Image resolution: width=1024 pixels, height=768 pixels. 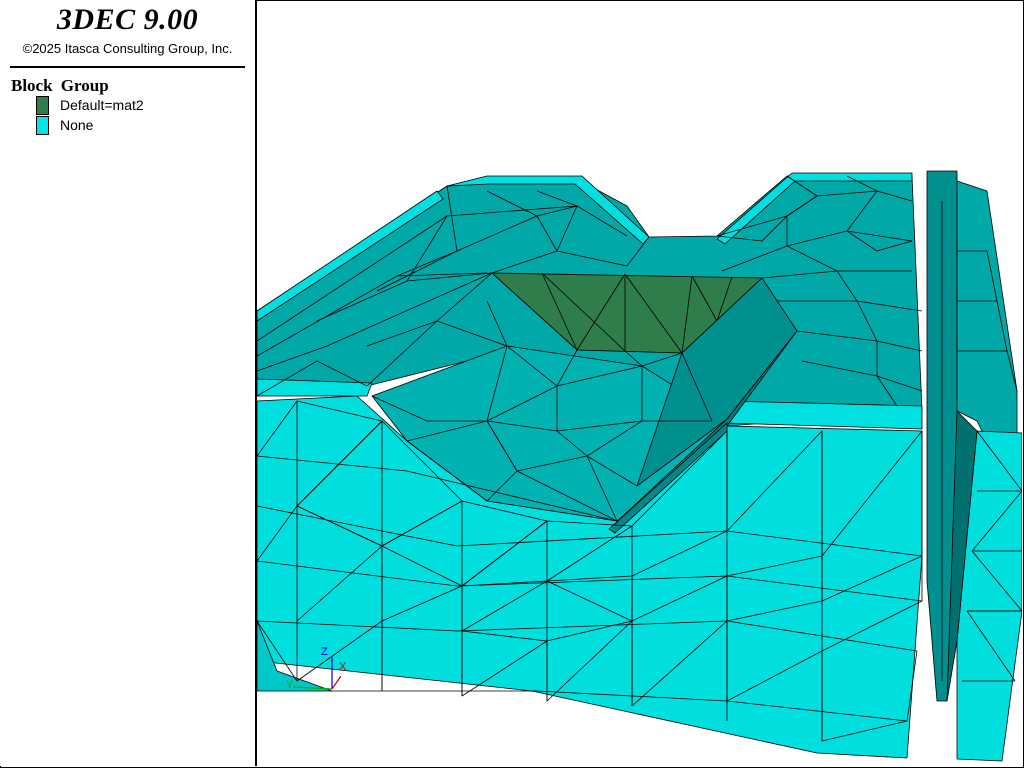 What do you see at coordinates (60, 85) in the screenshot?
I see `legend-heading: Block Group` at bounding box center [60, 85].